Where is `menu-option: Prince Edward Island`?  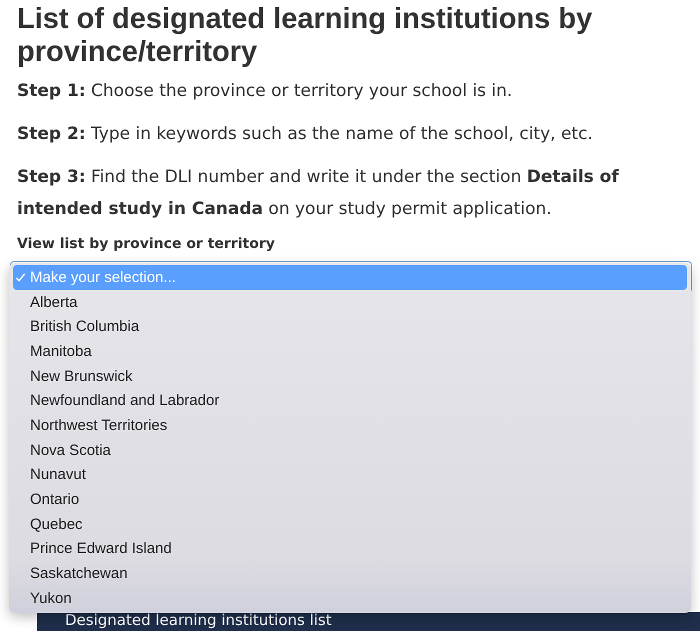
menu-option: Prince Edward Island is located at coordinates (350, 549).